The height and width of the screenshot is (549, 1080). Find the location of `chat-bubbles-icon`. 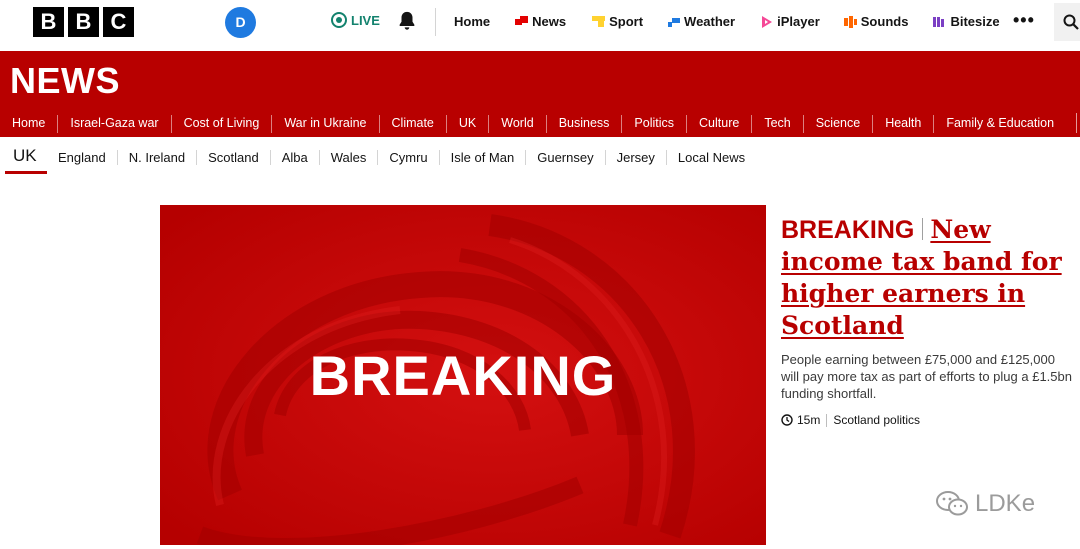

chat-bubbles-icon is located at coordinates (952, 503).